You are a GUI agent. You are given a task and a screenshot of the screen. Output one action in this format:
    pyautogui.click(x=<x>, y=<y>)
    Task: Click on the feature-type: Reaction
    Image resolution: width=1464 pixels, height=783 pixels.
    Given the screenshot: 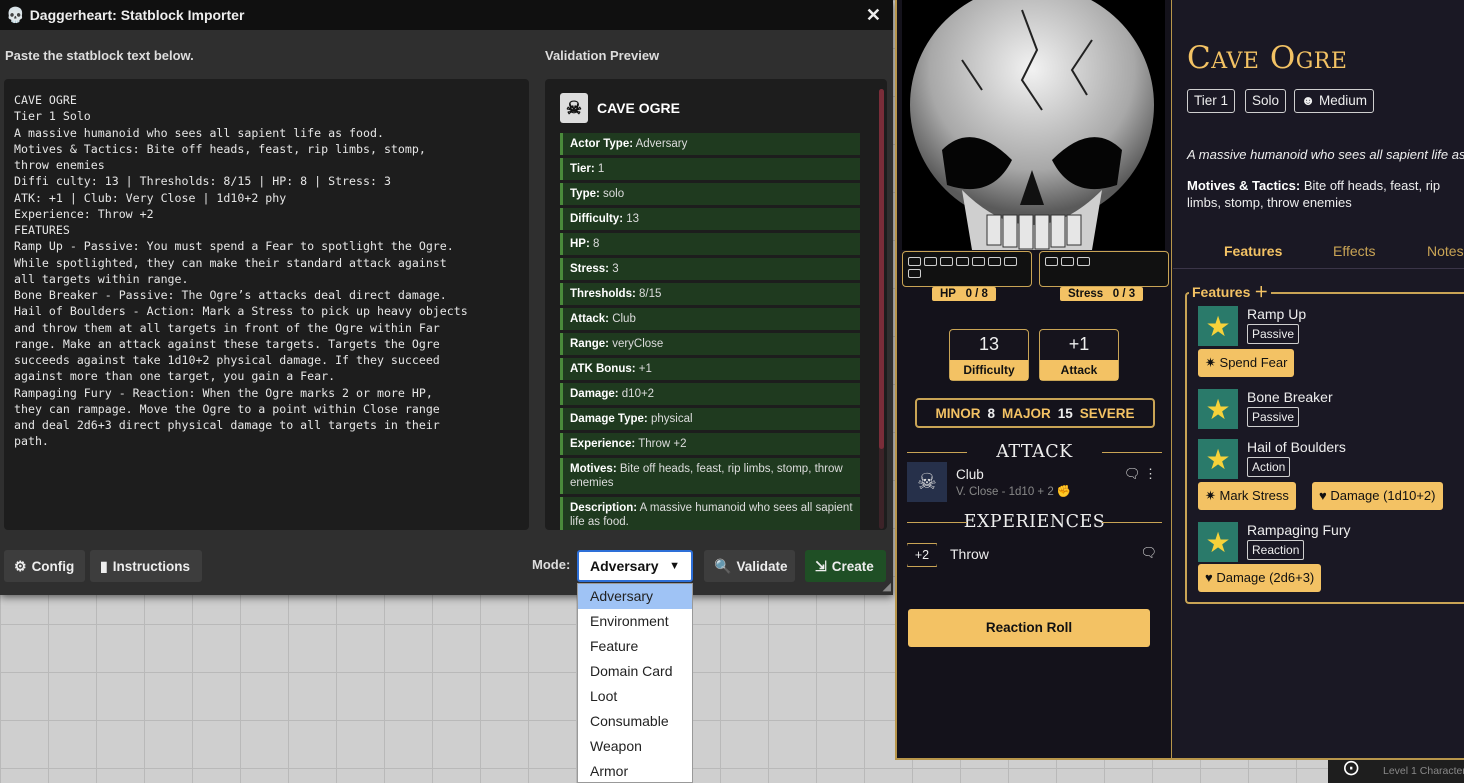 What is the action you would take?
    pyautogui.click(x=1276, y=550)
    